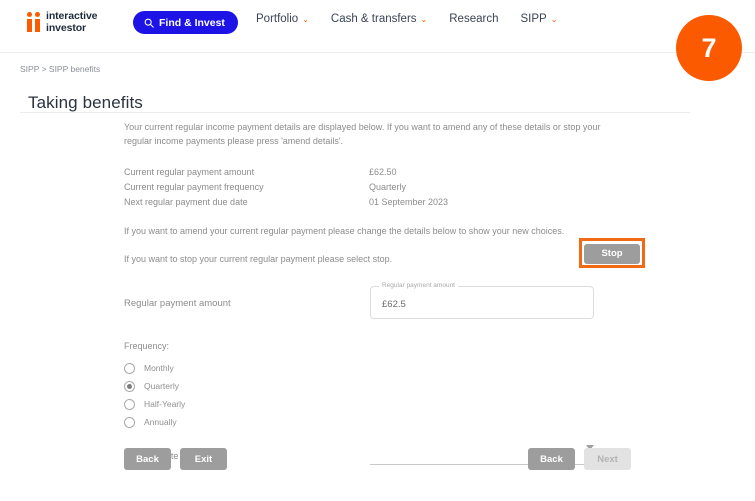 This screenshot has width=755, height=501. I want to click on nav-item-research: Research, so click(473, 19).